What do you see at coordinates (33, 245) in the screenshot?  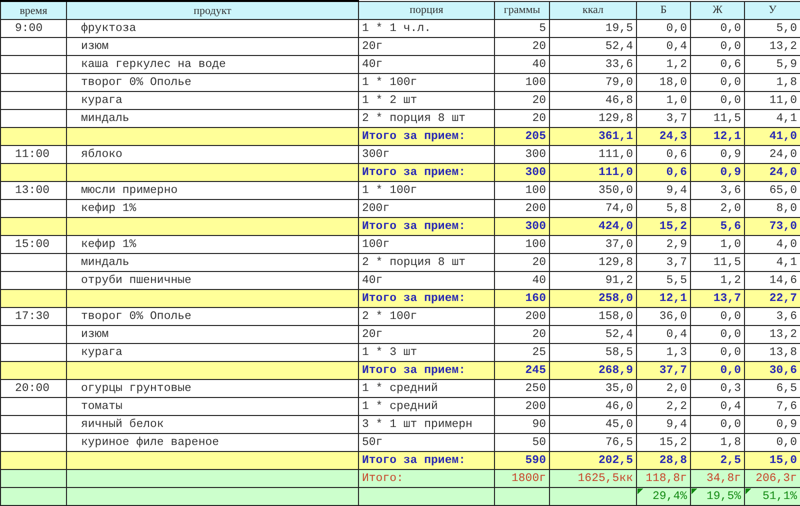 I see `table-cell: 15:00` at bounding box center [33, 245].